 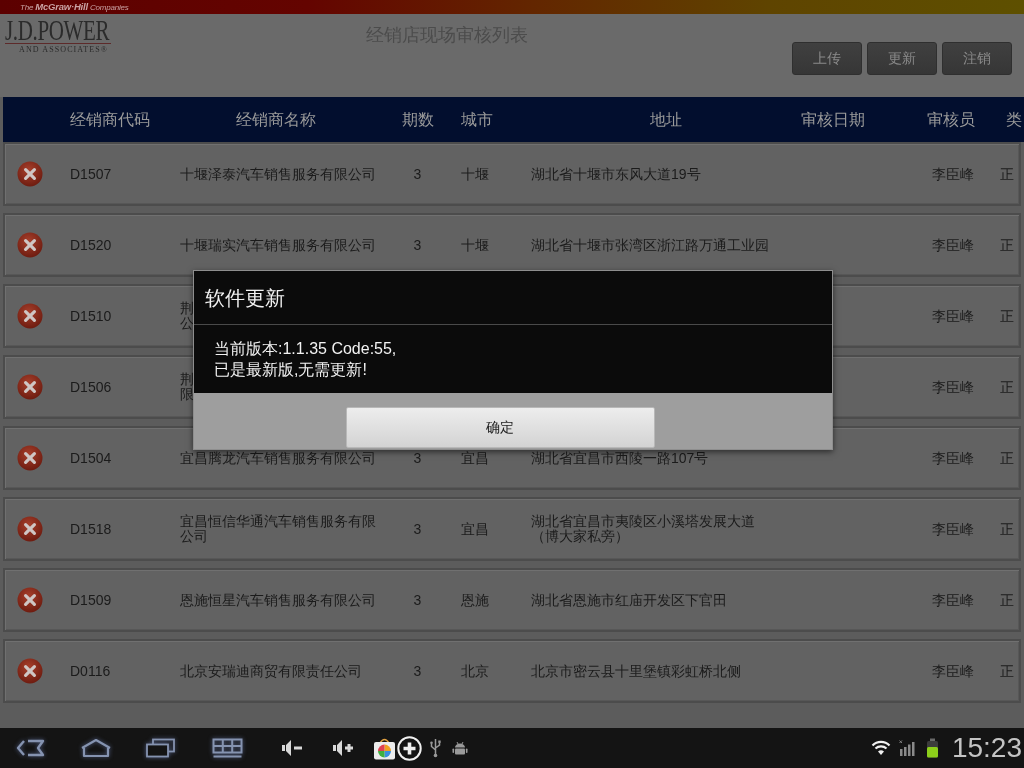 I want to click on column-header: 类, so click(x=1014, y=119).